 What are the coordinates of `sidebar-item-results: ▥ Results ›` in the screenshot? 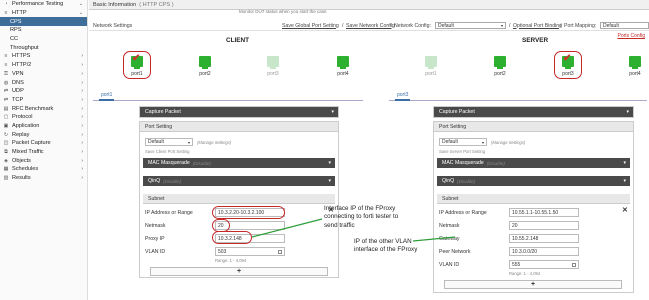 It's located at (43, 178).